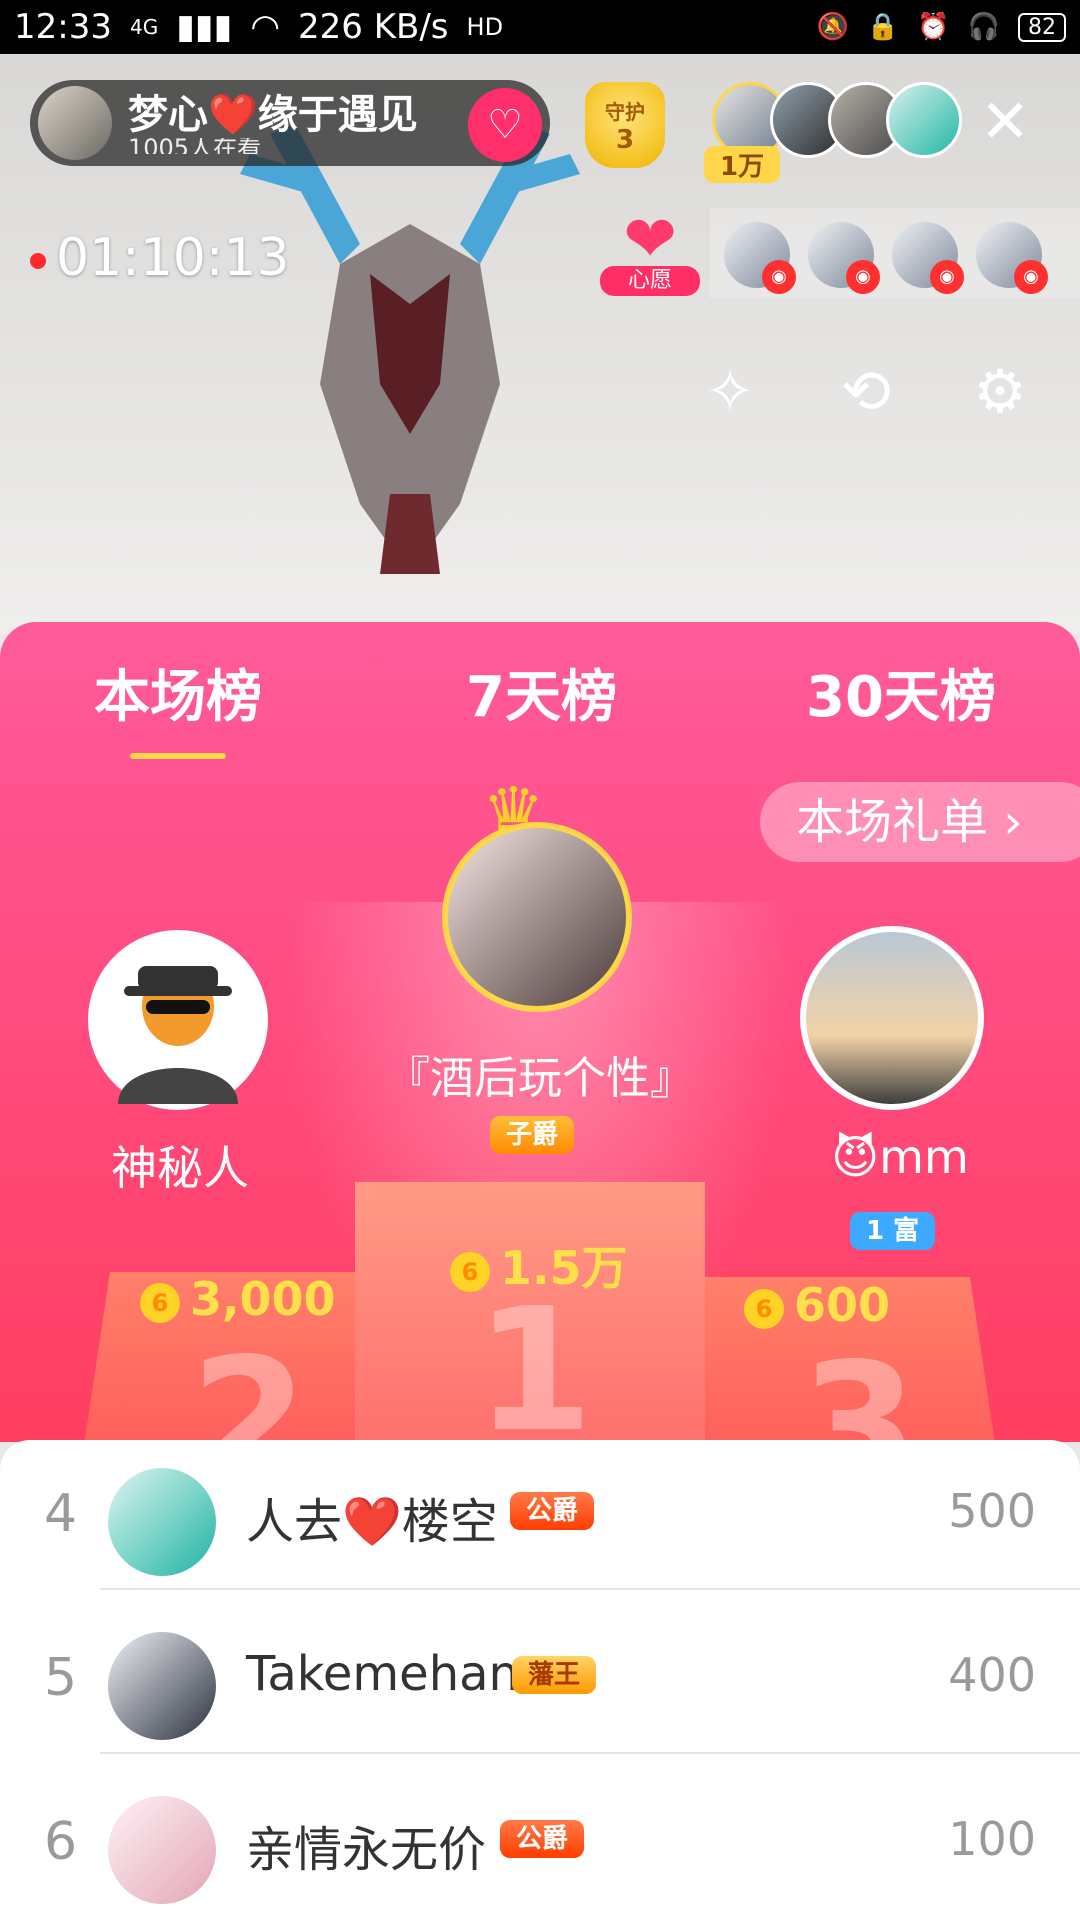  What do you see at coordinates (920, 822) in the screenshot?
I see `gift-list-button: 本场礼单 ›` at bounding box center [920, 822].